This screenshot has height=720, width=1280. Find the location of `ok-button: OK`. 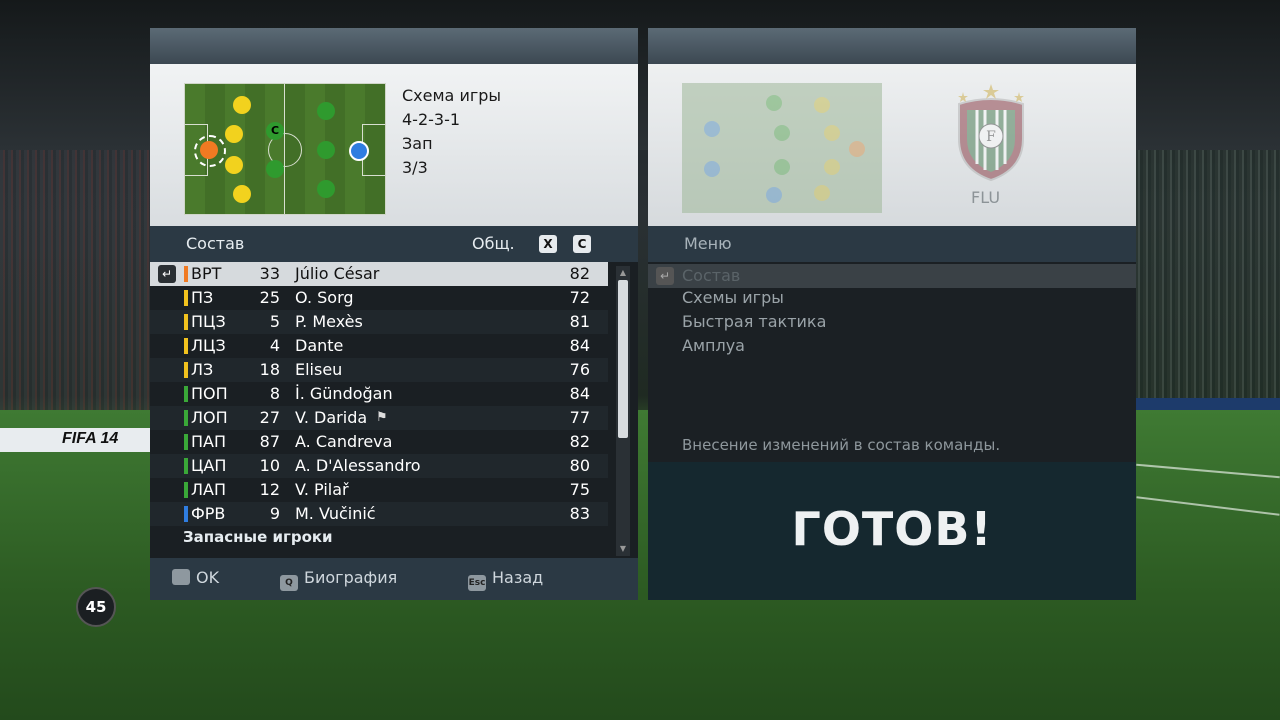

ok-button: OK is located at coordinates (195, 577).